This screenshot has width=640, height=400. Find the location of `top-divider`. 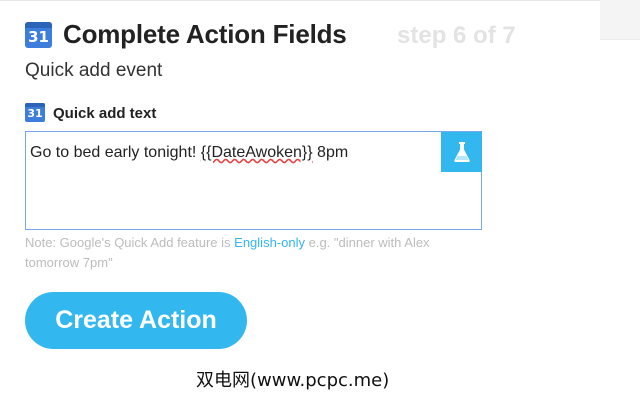

top-divider is located at coordinates (320, 0).